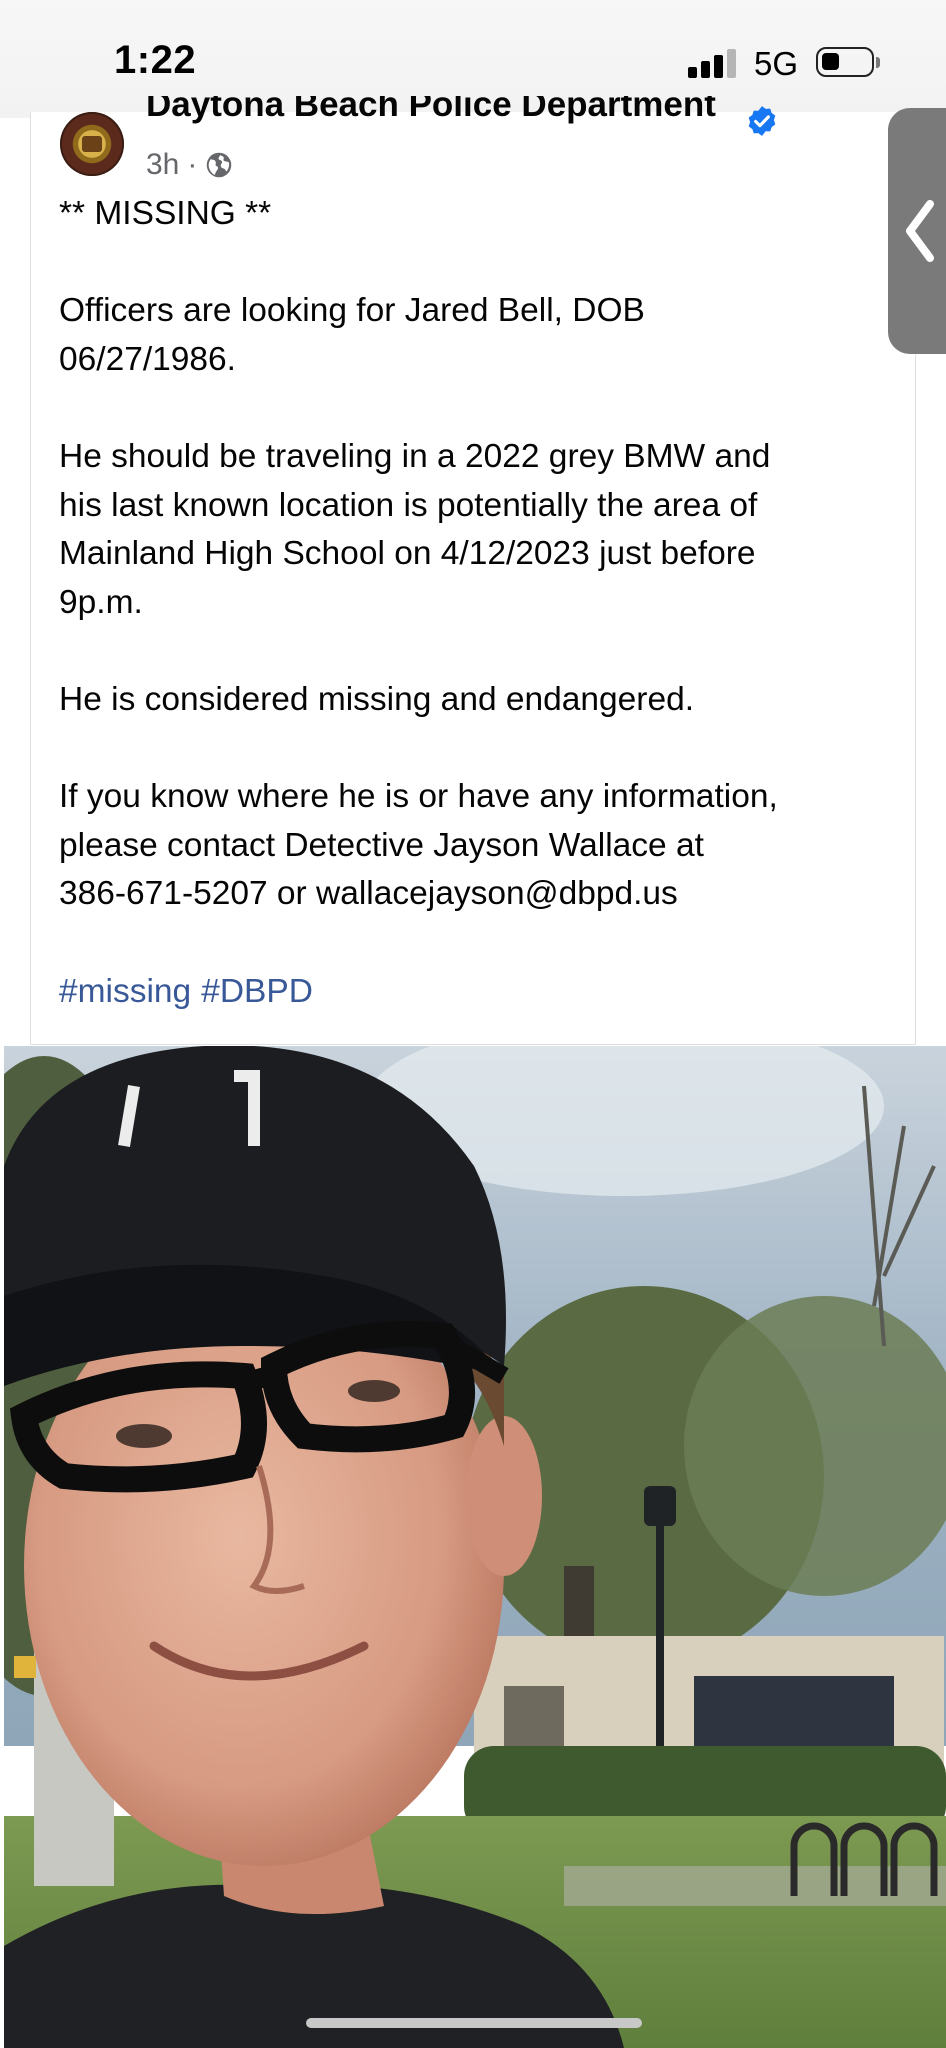  What do you see at coordinates (165, 213) in the screenshot?
I see `post-text-line: ** MISSING **` at bounding box center [165, 213].